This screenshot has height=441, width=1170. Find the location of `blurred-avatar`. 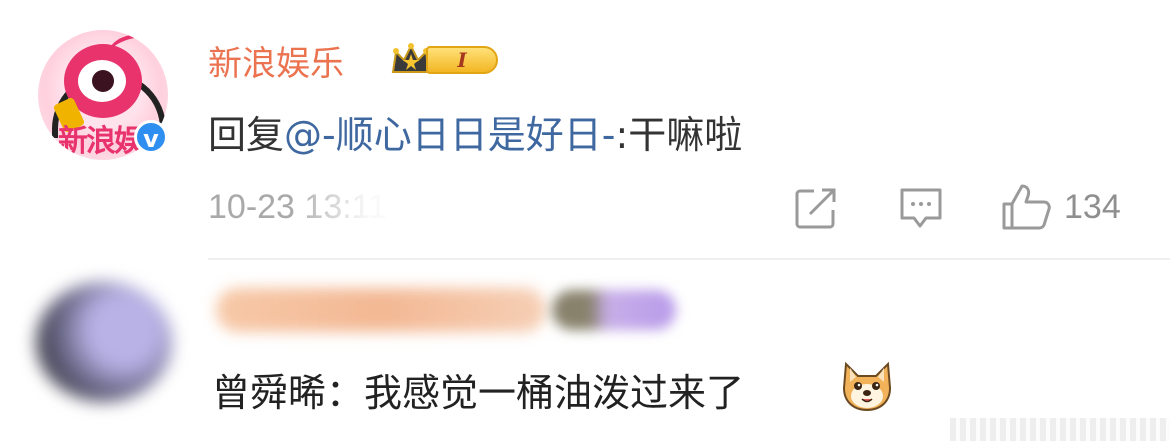

blurred-avatar is located at coordinates (104, 342).